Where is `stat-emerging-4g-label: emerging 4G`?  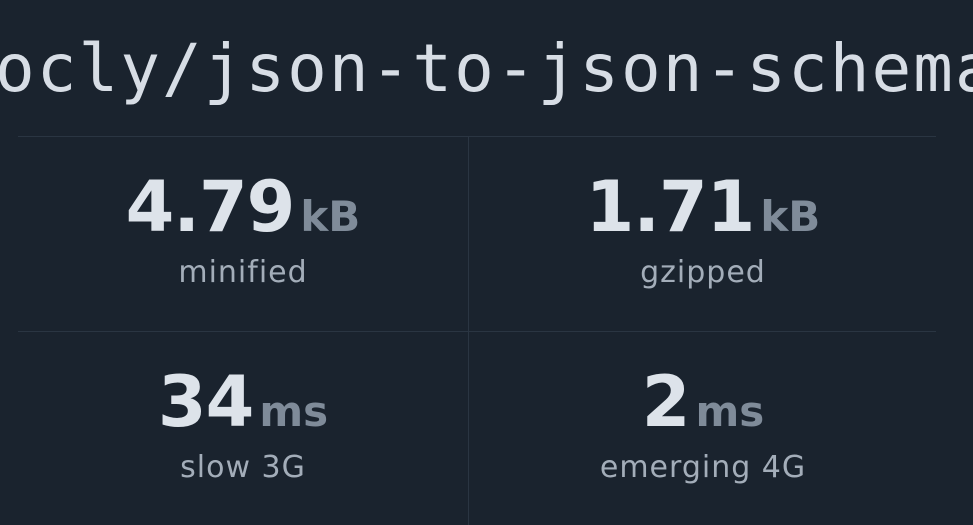
stat-emerging-4g-label: emerging 4G is located at coordinates (703, 467).